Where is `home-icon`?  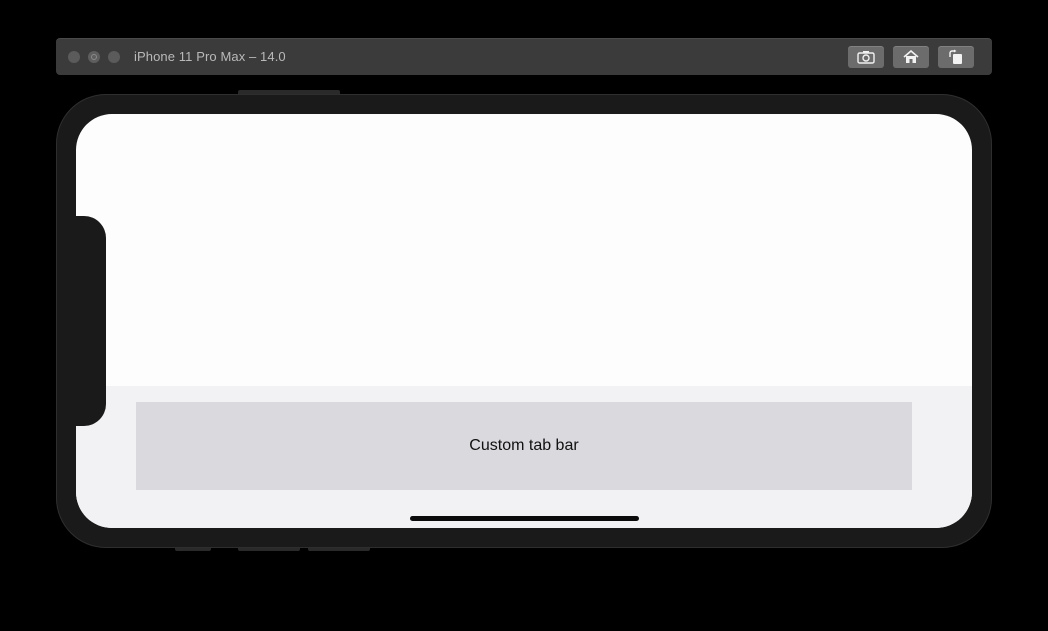 home-icon is located at coordinates (911, 56).